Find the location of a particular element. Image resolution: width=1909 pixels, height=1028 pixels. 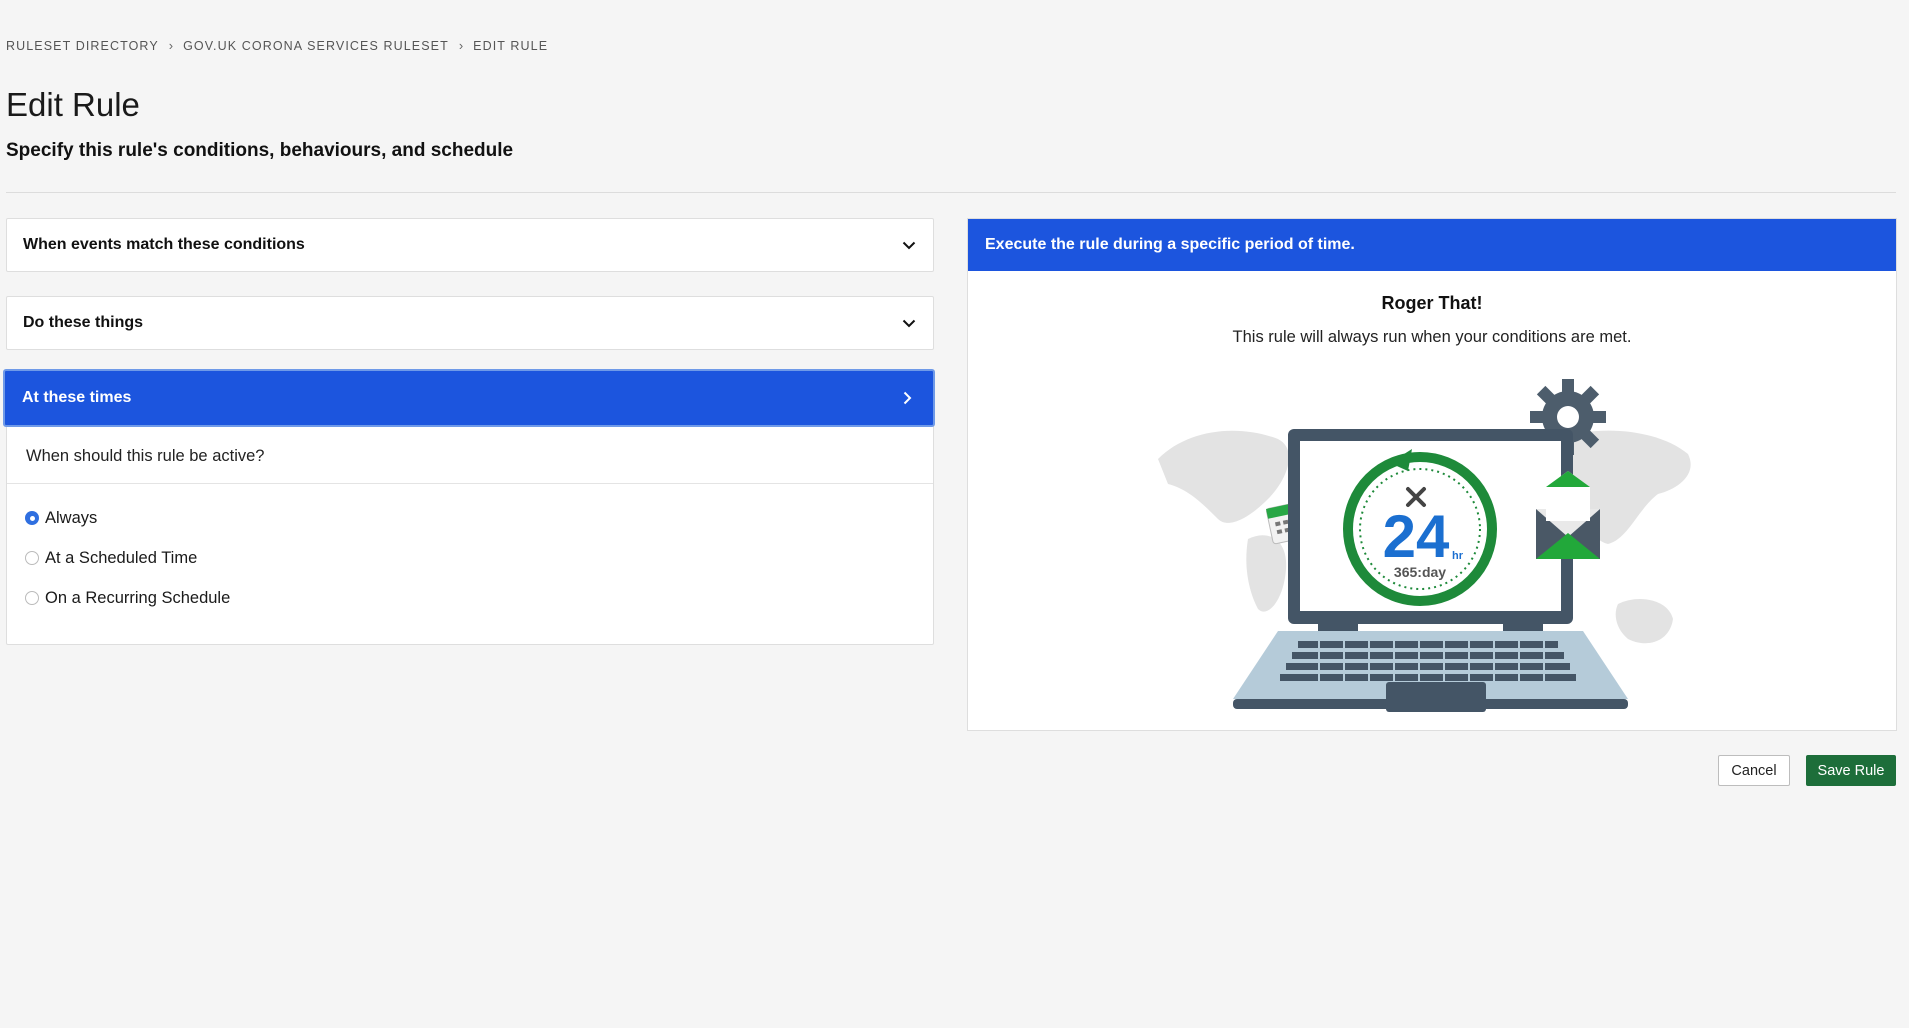

breadcrumb-ruleset-directory: RULESET DIRECTORY is located at coordinates (82, 46).